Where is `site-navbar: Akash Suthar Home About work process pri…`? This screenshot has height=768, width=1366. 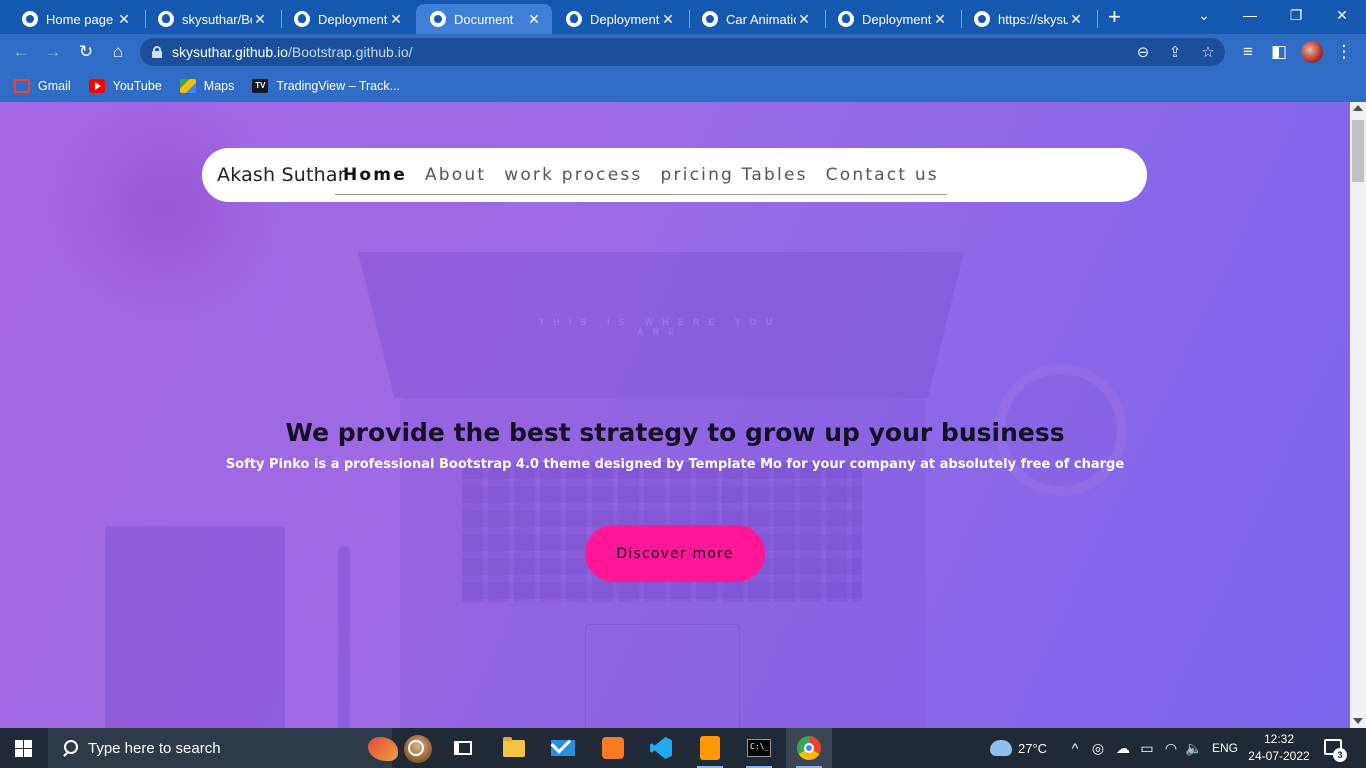 site-navbar: Akash Suthar Home About work process pri… is located at coordinates (674, 175).